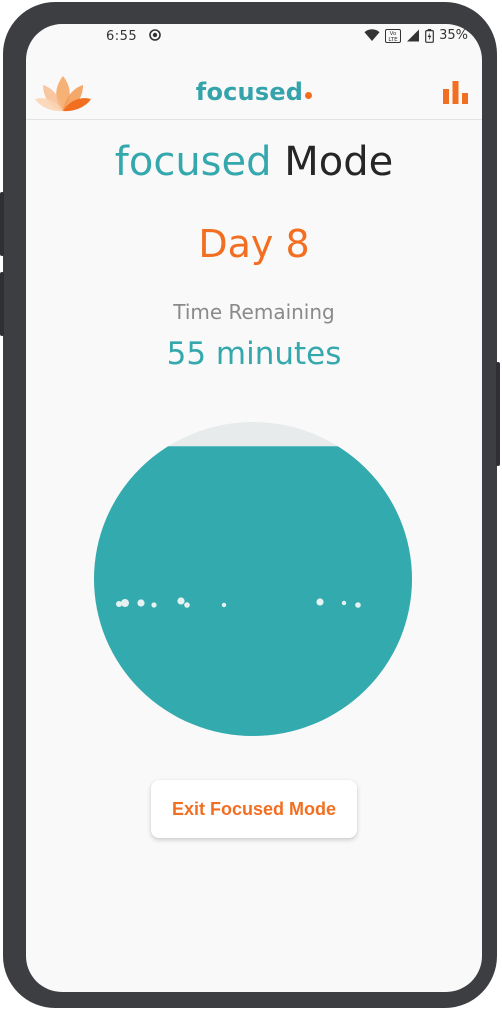 The image size is (502, 1012). Describe the element at coordinates (254, 809) in the screenshot. I see `exit-focused-mode-button: Exit Focused Mode` at that location.